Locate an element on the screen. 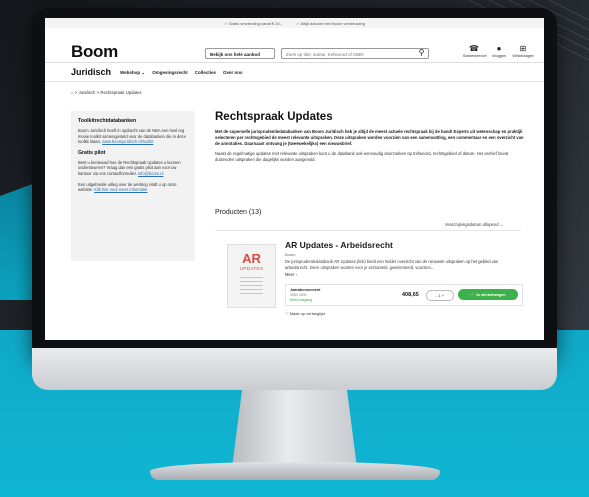  nav-item-collecties: Collecties is located at coordinates (205, 73).